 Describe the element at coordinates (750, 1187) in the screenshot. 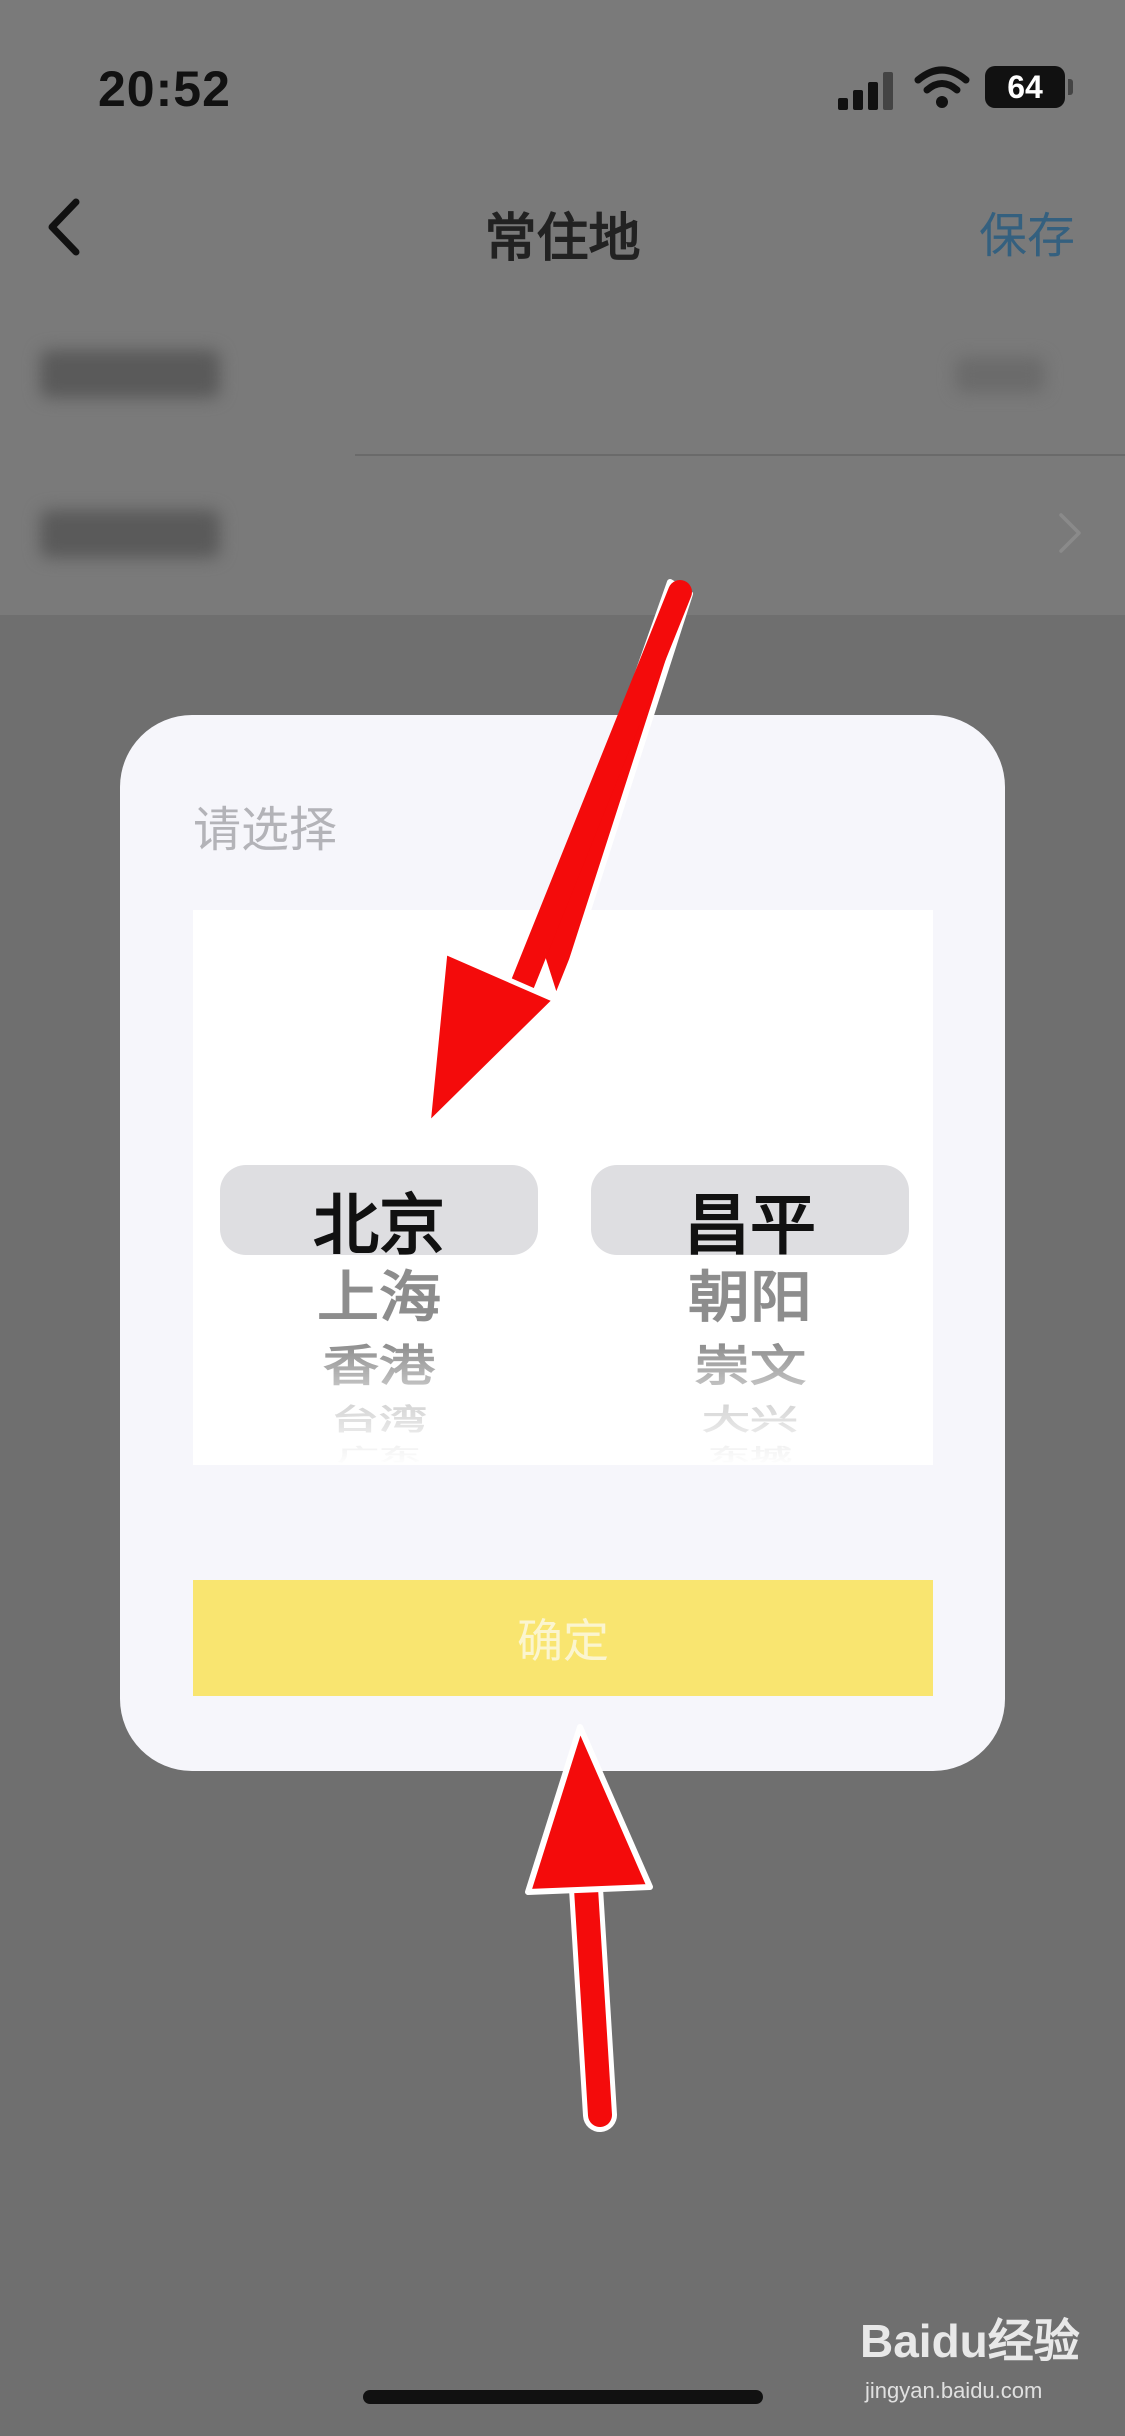

I see `district-picker-column: 昌平 朝阳 崇文 大兴 东城 房山` at that location.